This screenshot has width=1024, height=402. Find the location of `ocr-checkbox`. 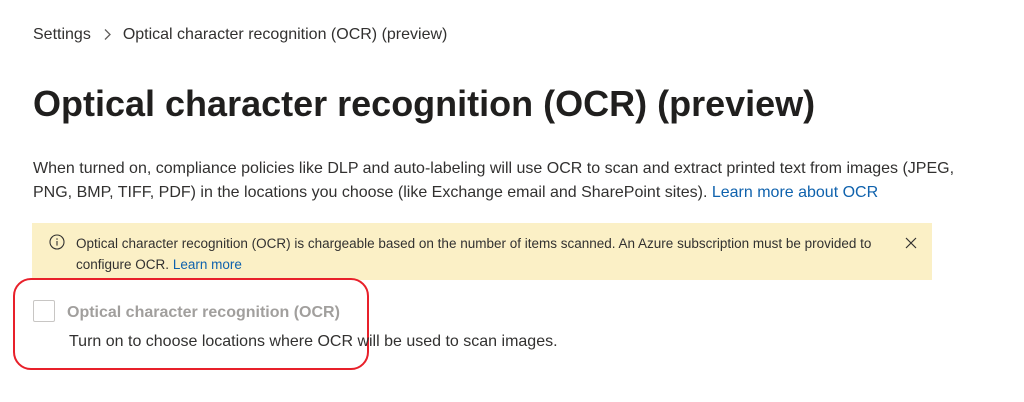

ocr-checkbox is located at coordinates (44, 311).